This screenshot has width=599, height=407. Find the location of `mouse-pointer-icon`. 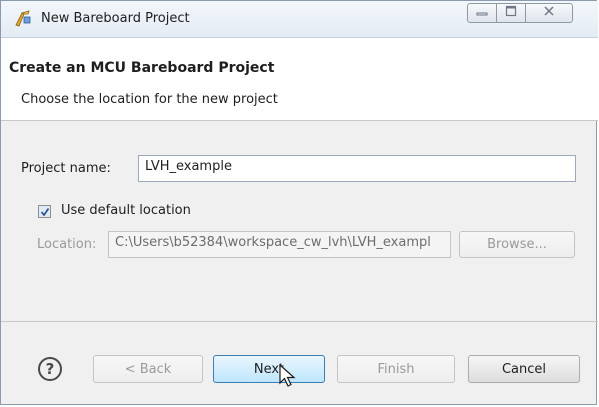

mouse-pointer-icon is located at coordinates (289, 376).